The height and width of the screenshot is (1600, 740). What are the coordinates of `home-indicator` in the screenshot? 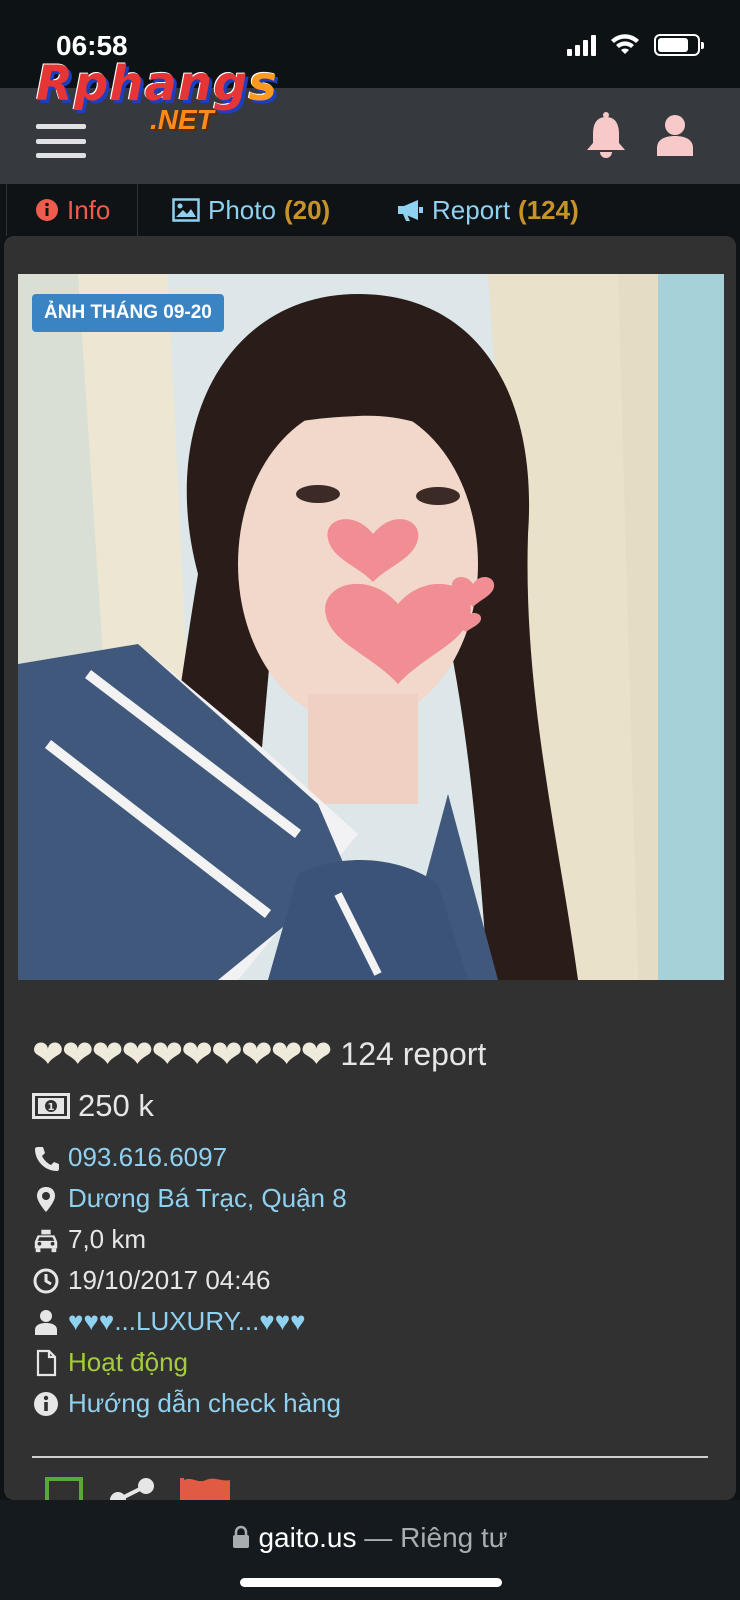 It's located at (371, 1582).